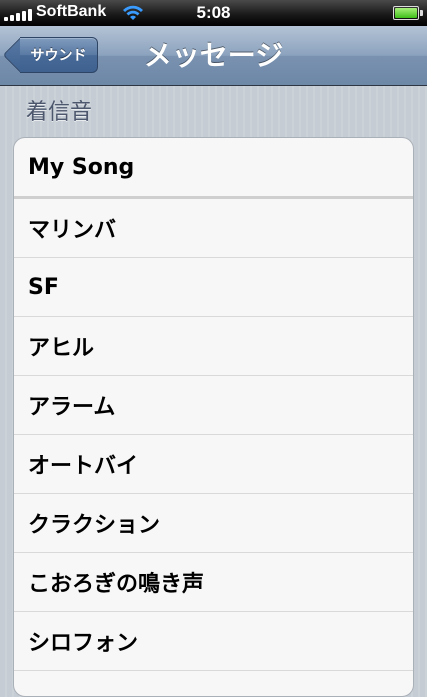  What do you see at coordinates (18, 14) in the screenshot?
I see `signal-strength-icon` at bounding box center [18, 14].